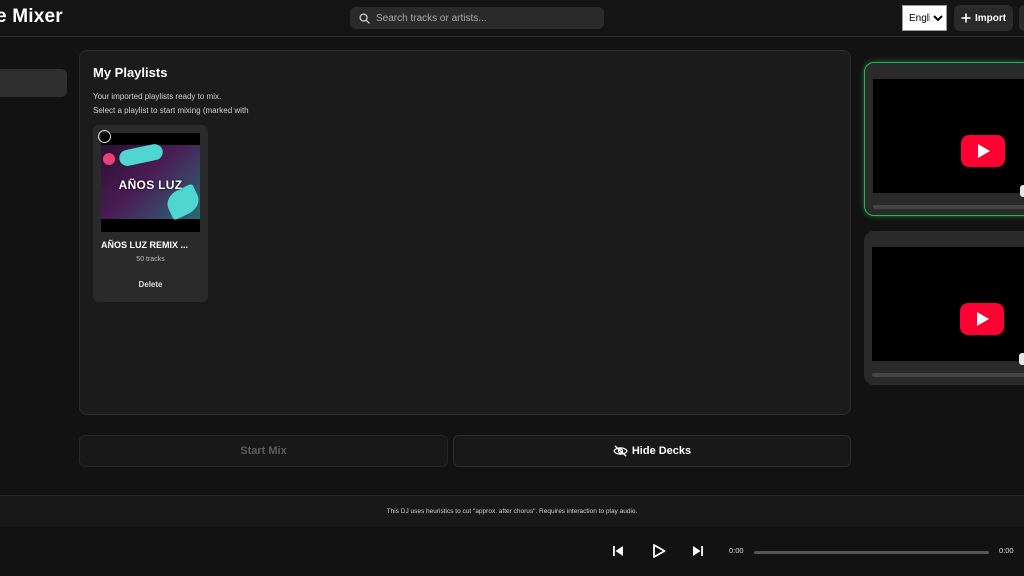 Image resolution: width=1024 pixels, height=576 pixels. Describe the element at coordinates (150, 284) in the screenshot. I see `delete-playlist-button: Delete` at that location.